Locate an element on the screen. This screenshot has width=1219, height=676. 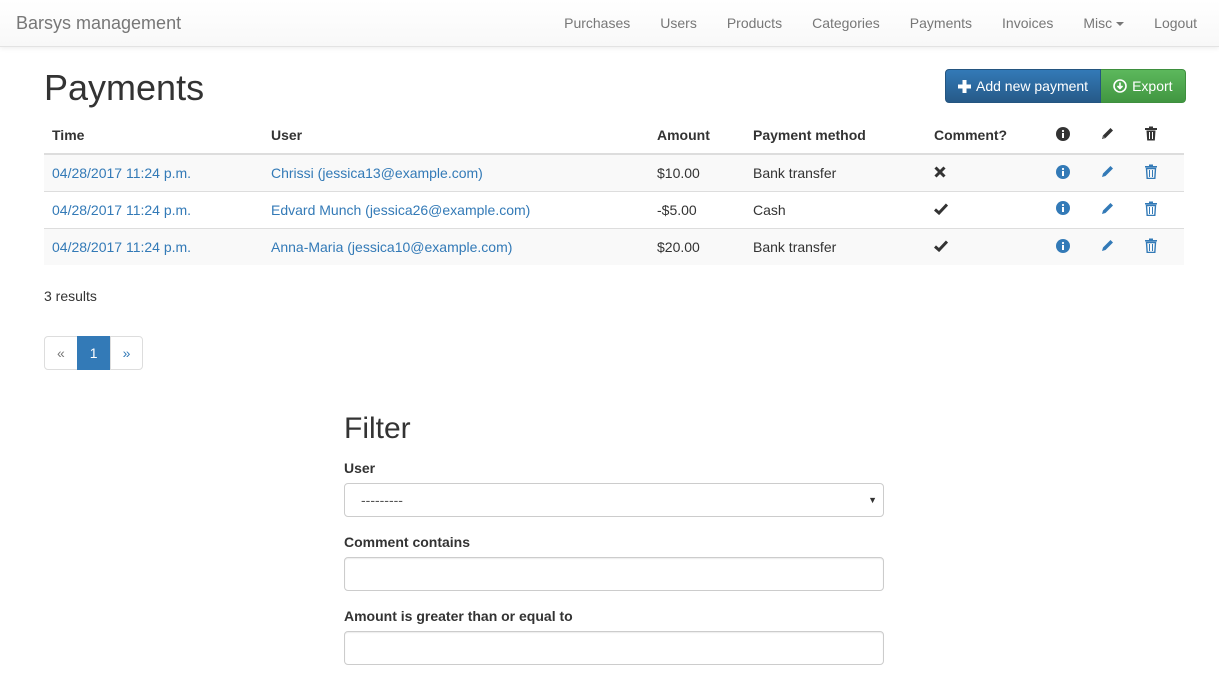
add-payment-button: Add new payment is located at coordinates (1023, 86).